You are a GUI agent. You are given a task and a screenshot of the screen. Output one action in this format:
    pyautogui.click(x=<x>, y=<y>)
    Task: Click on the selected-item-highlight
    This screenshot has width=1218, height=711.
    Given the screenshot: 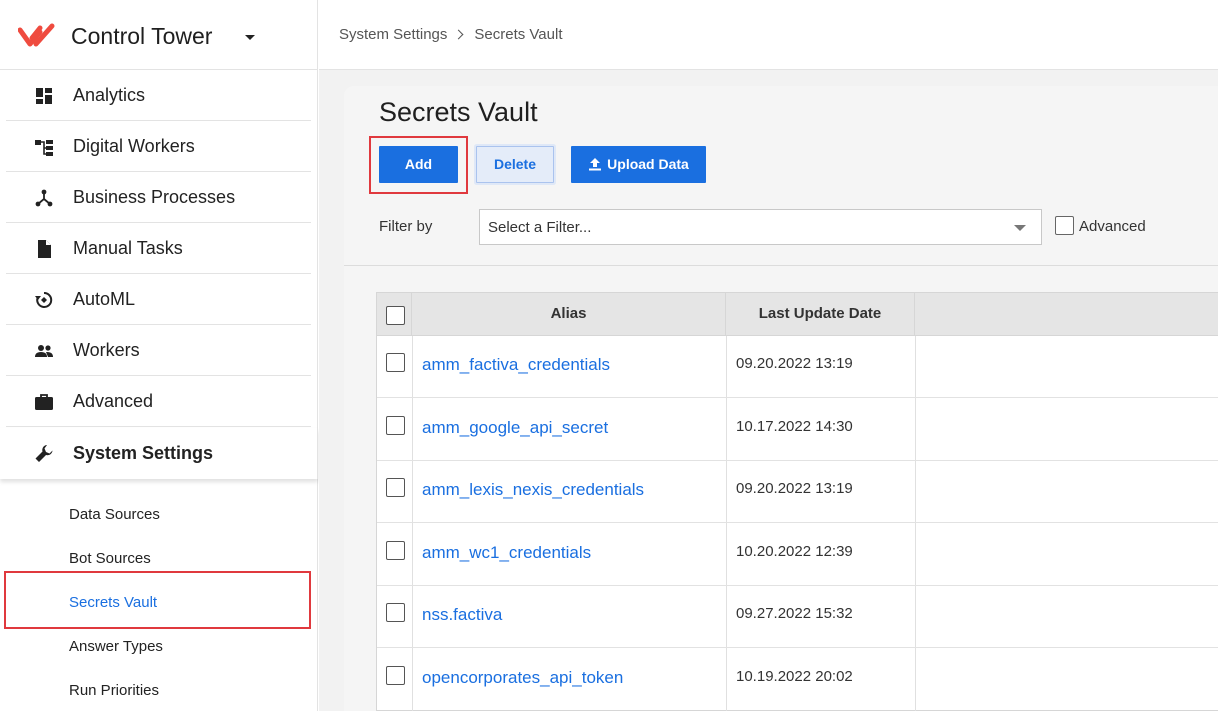 What is the action you would take?
    pyautogui.click(x=157, y=600)
    